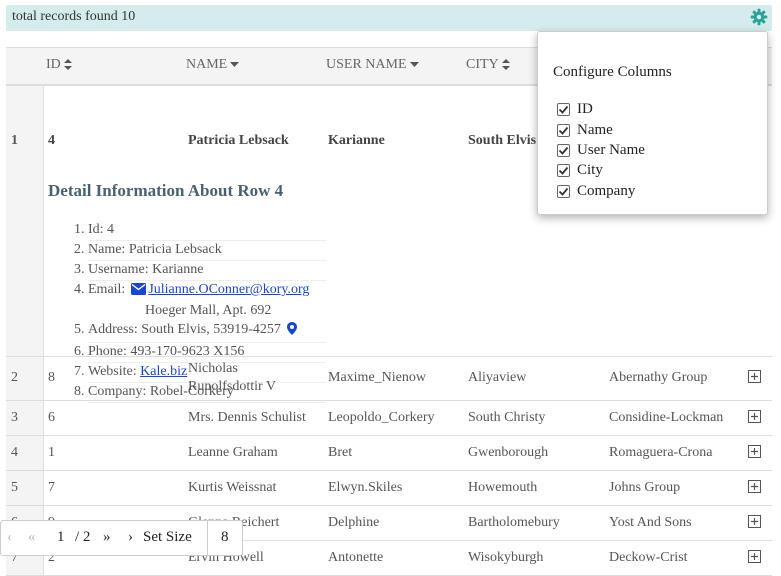  I want to click on cell-name-line2: Runolfsdottir V, so click(232, 386).